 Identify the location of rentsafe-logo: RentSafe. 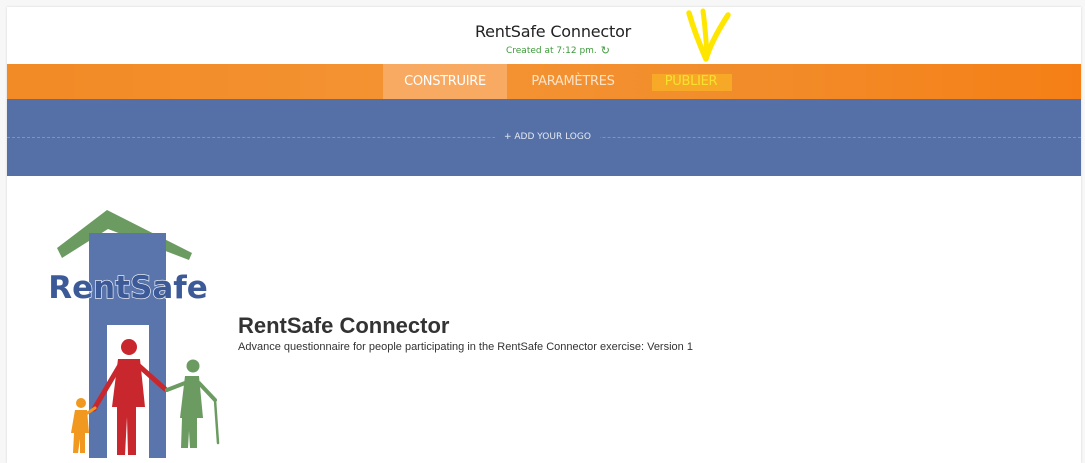
(134, 334).